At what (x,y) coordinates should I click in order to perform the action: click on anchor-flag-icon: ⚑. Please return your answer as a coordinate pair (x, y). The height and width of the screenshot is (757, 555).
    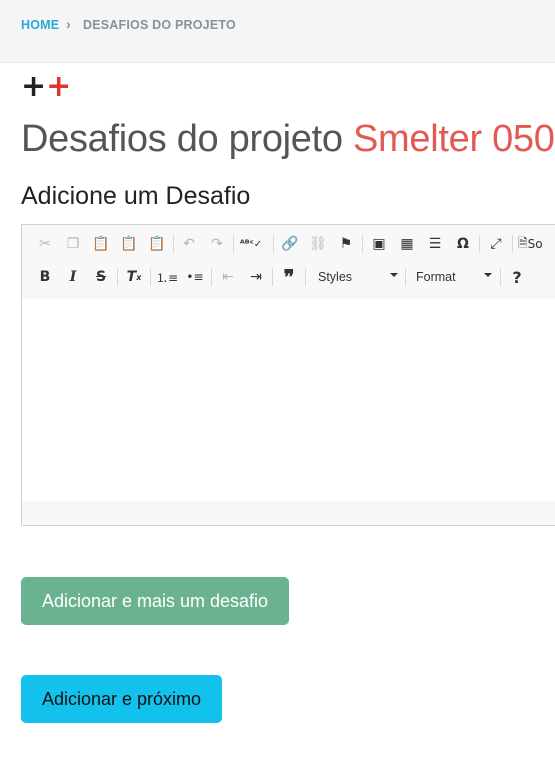
    Looking at the image, I should click on (346, 244).